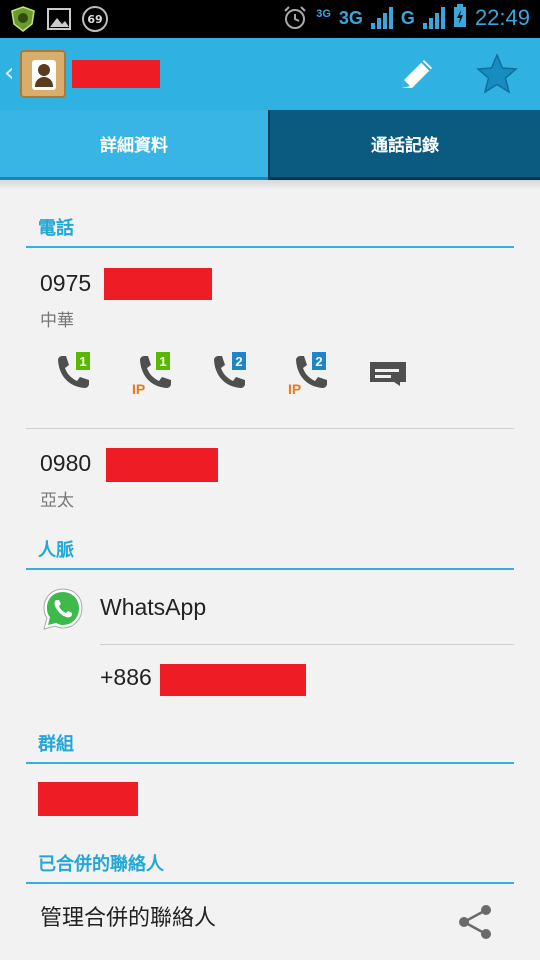  Describe the element at coordinates (116, 74) in the screenshot. I see `contact-name-redacted` at that location.